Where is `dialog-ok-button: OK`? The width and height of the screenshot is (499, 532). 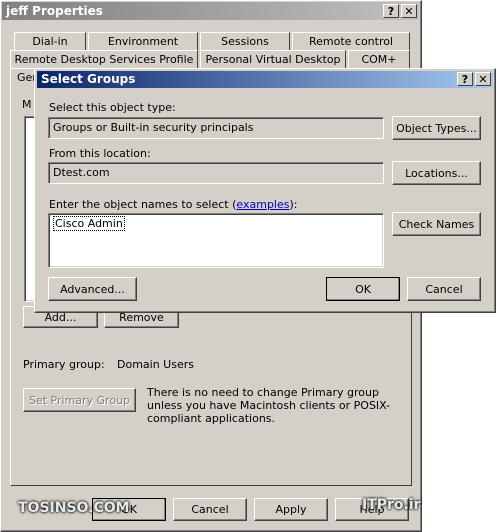 dialog-ok-button: OK is located at coordinates (363, 289).